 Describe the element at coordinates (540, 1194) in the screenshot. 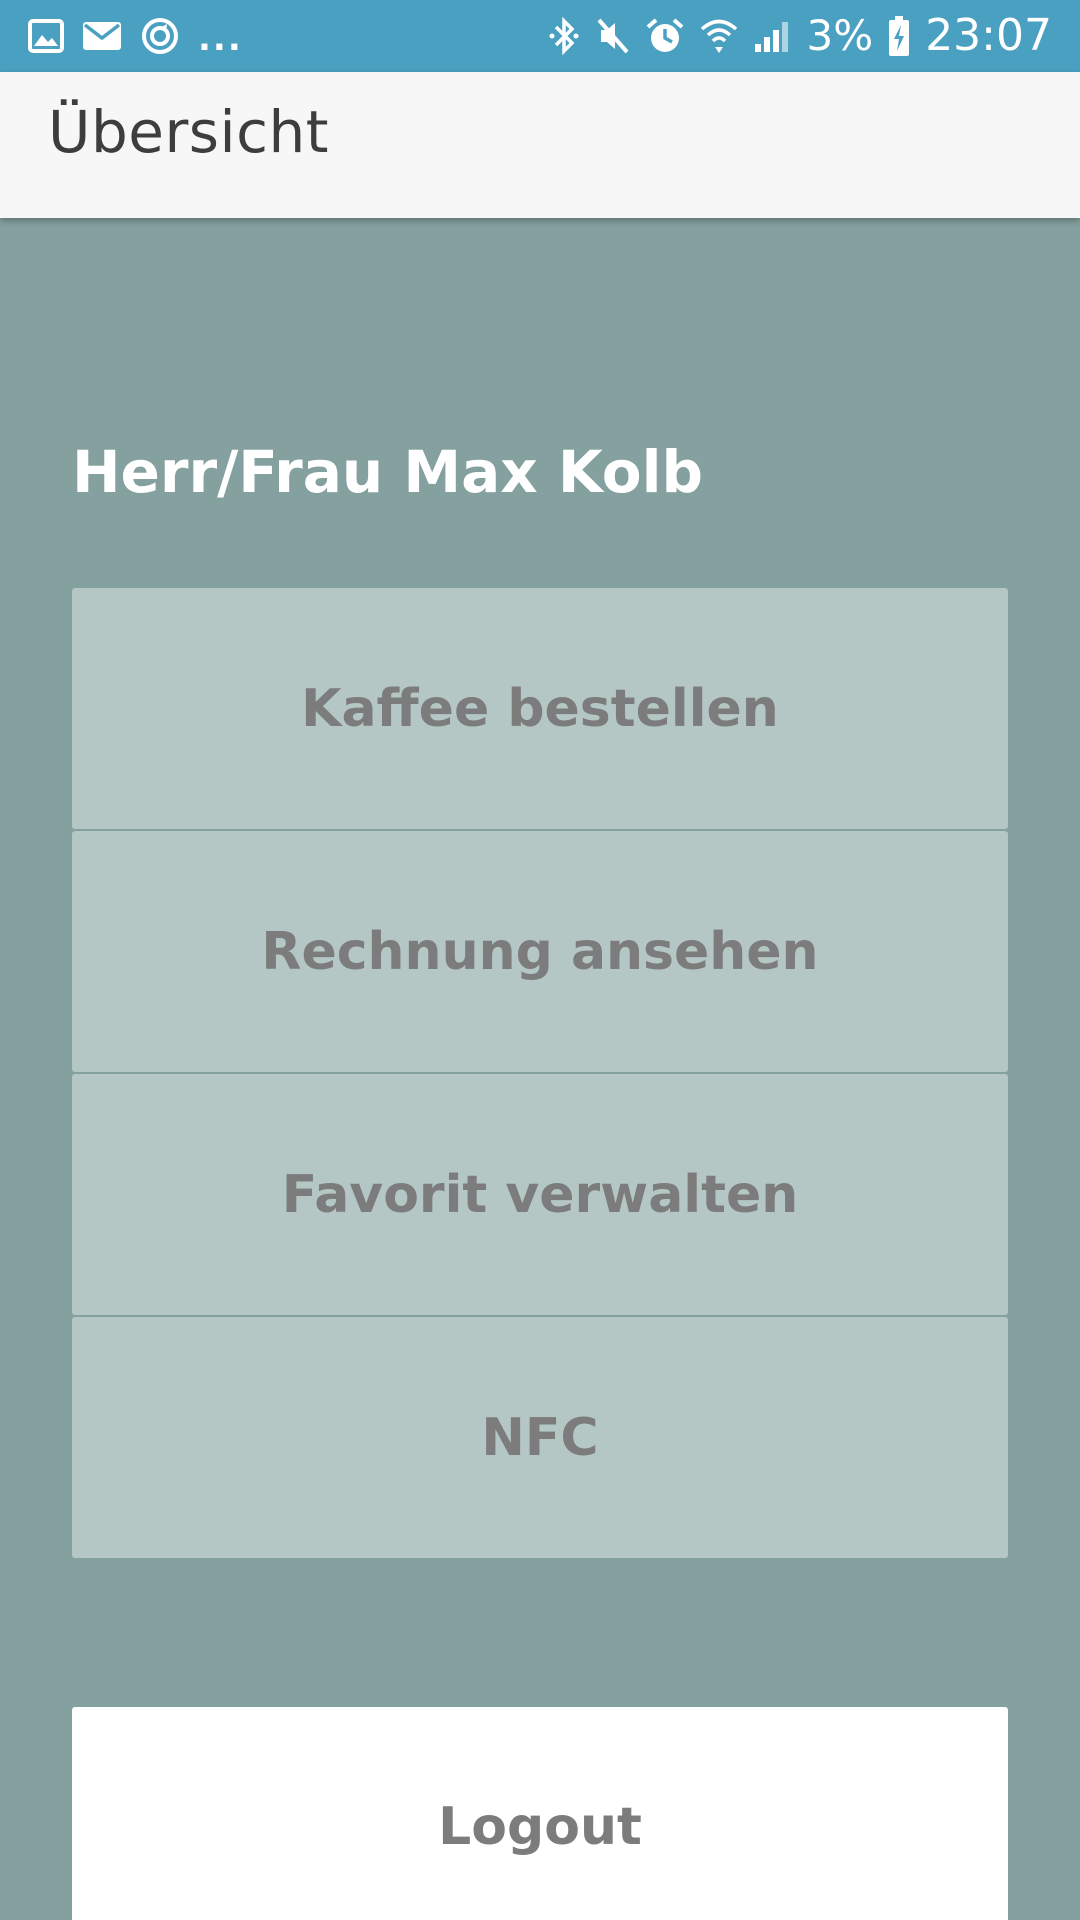

I see `manage-favorite-button: Favorit verwalten` at that location.